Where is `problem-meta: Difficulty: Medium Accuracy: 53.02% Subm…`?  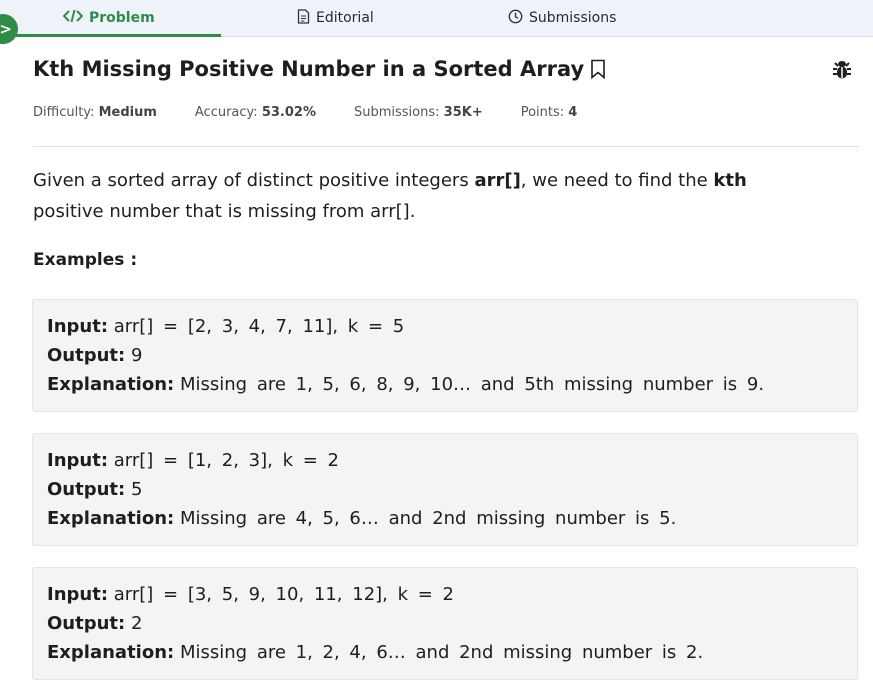
problem-meta: Difficulty: Medium Accuracy: 53.02% Subm… is located at coordinates (324, 112).